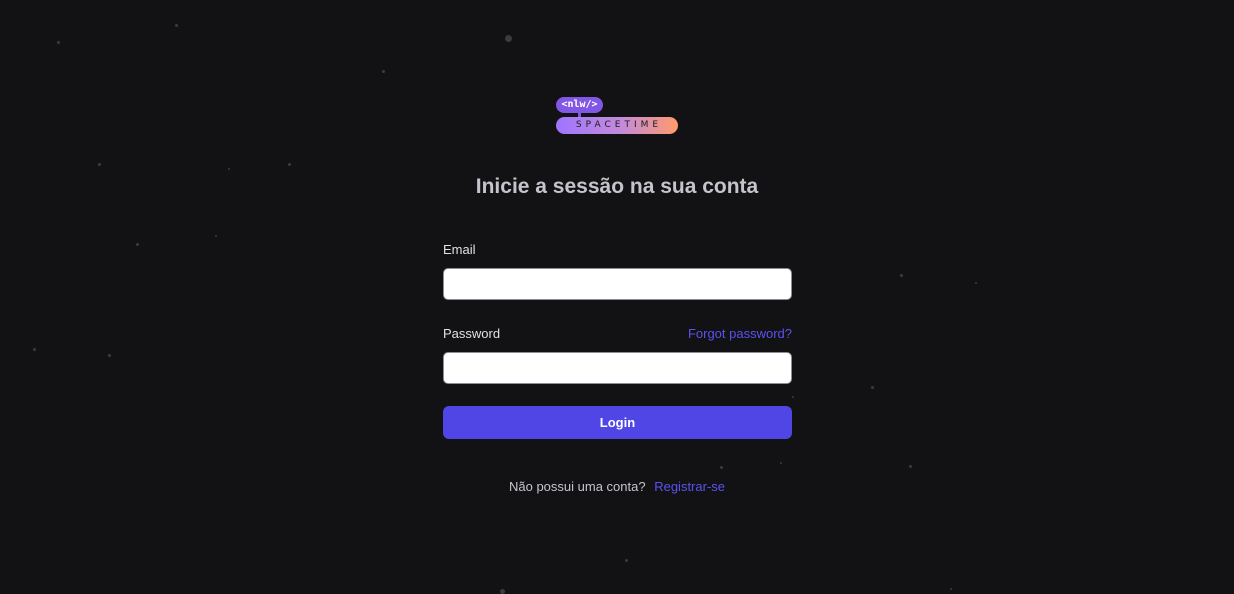  I want to click on logo-nlw-badge: <nlw/>, so click(579, 105).